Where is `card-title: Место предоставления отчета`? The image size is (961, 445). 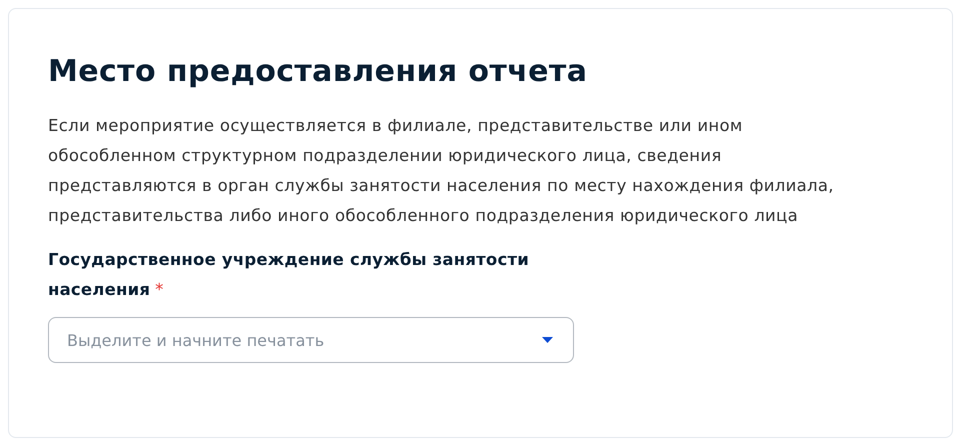
card-title: Место предоставления отчета is located at coordinates (318, 72).